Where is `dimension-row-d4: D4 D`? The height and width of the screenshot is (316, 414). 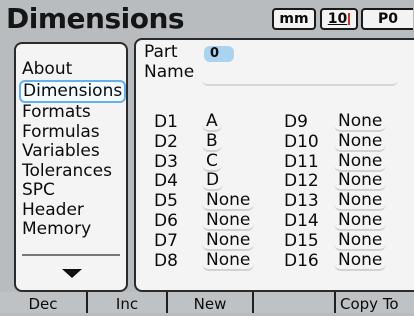 dimension-row-d4: D4 D is located at coordinates (219, 181).